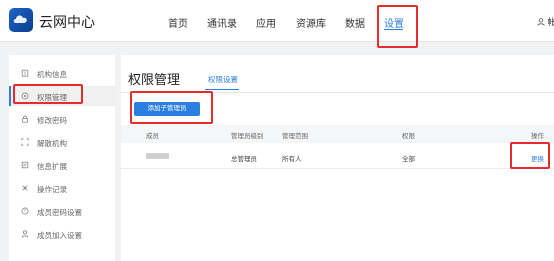 Image resolution: width=554 pixels, height=261 pixels. Describe the element at coordinates (295, 136) in the screenshot. I see `col-scope: 管理范围` at that location.